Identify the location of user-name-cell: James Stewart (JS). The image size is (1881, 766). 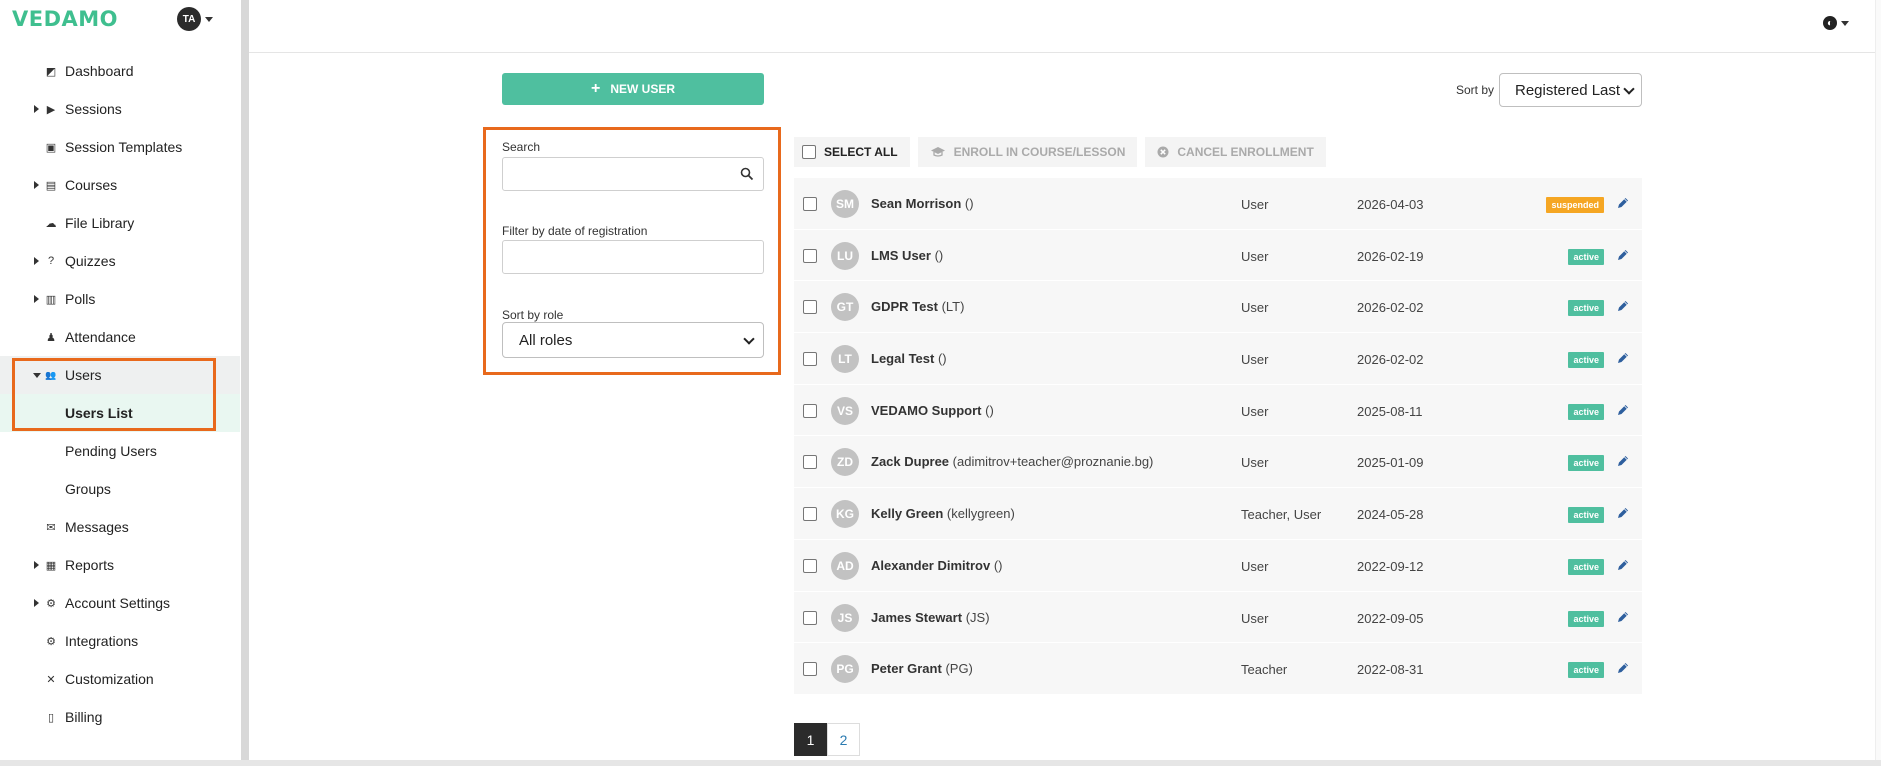
(930, 617).